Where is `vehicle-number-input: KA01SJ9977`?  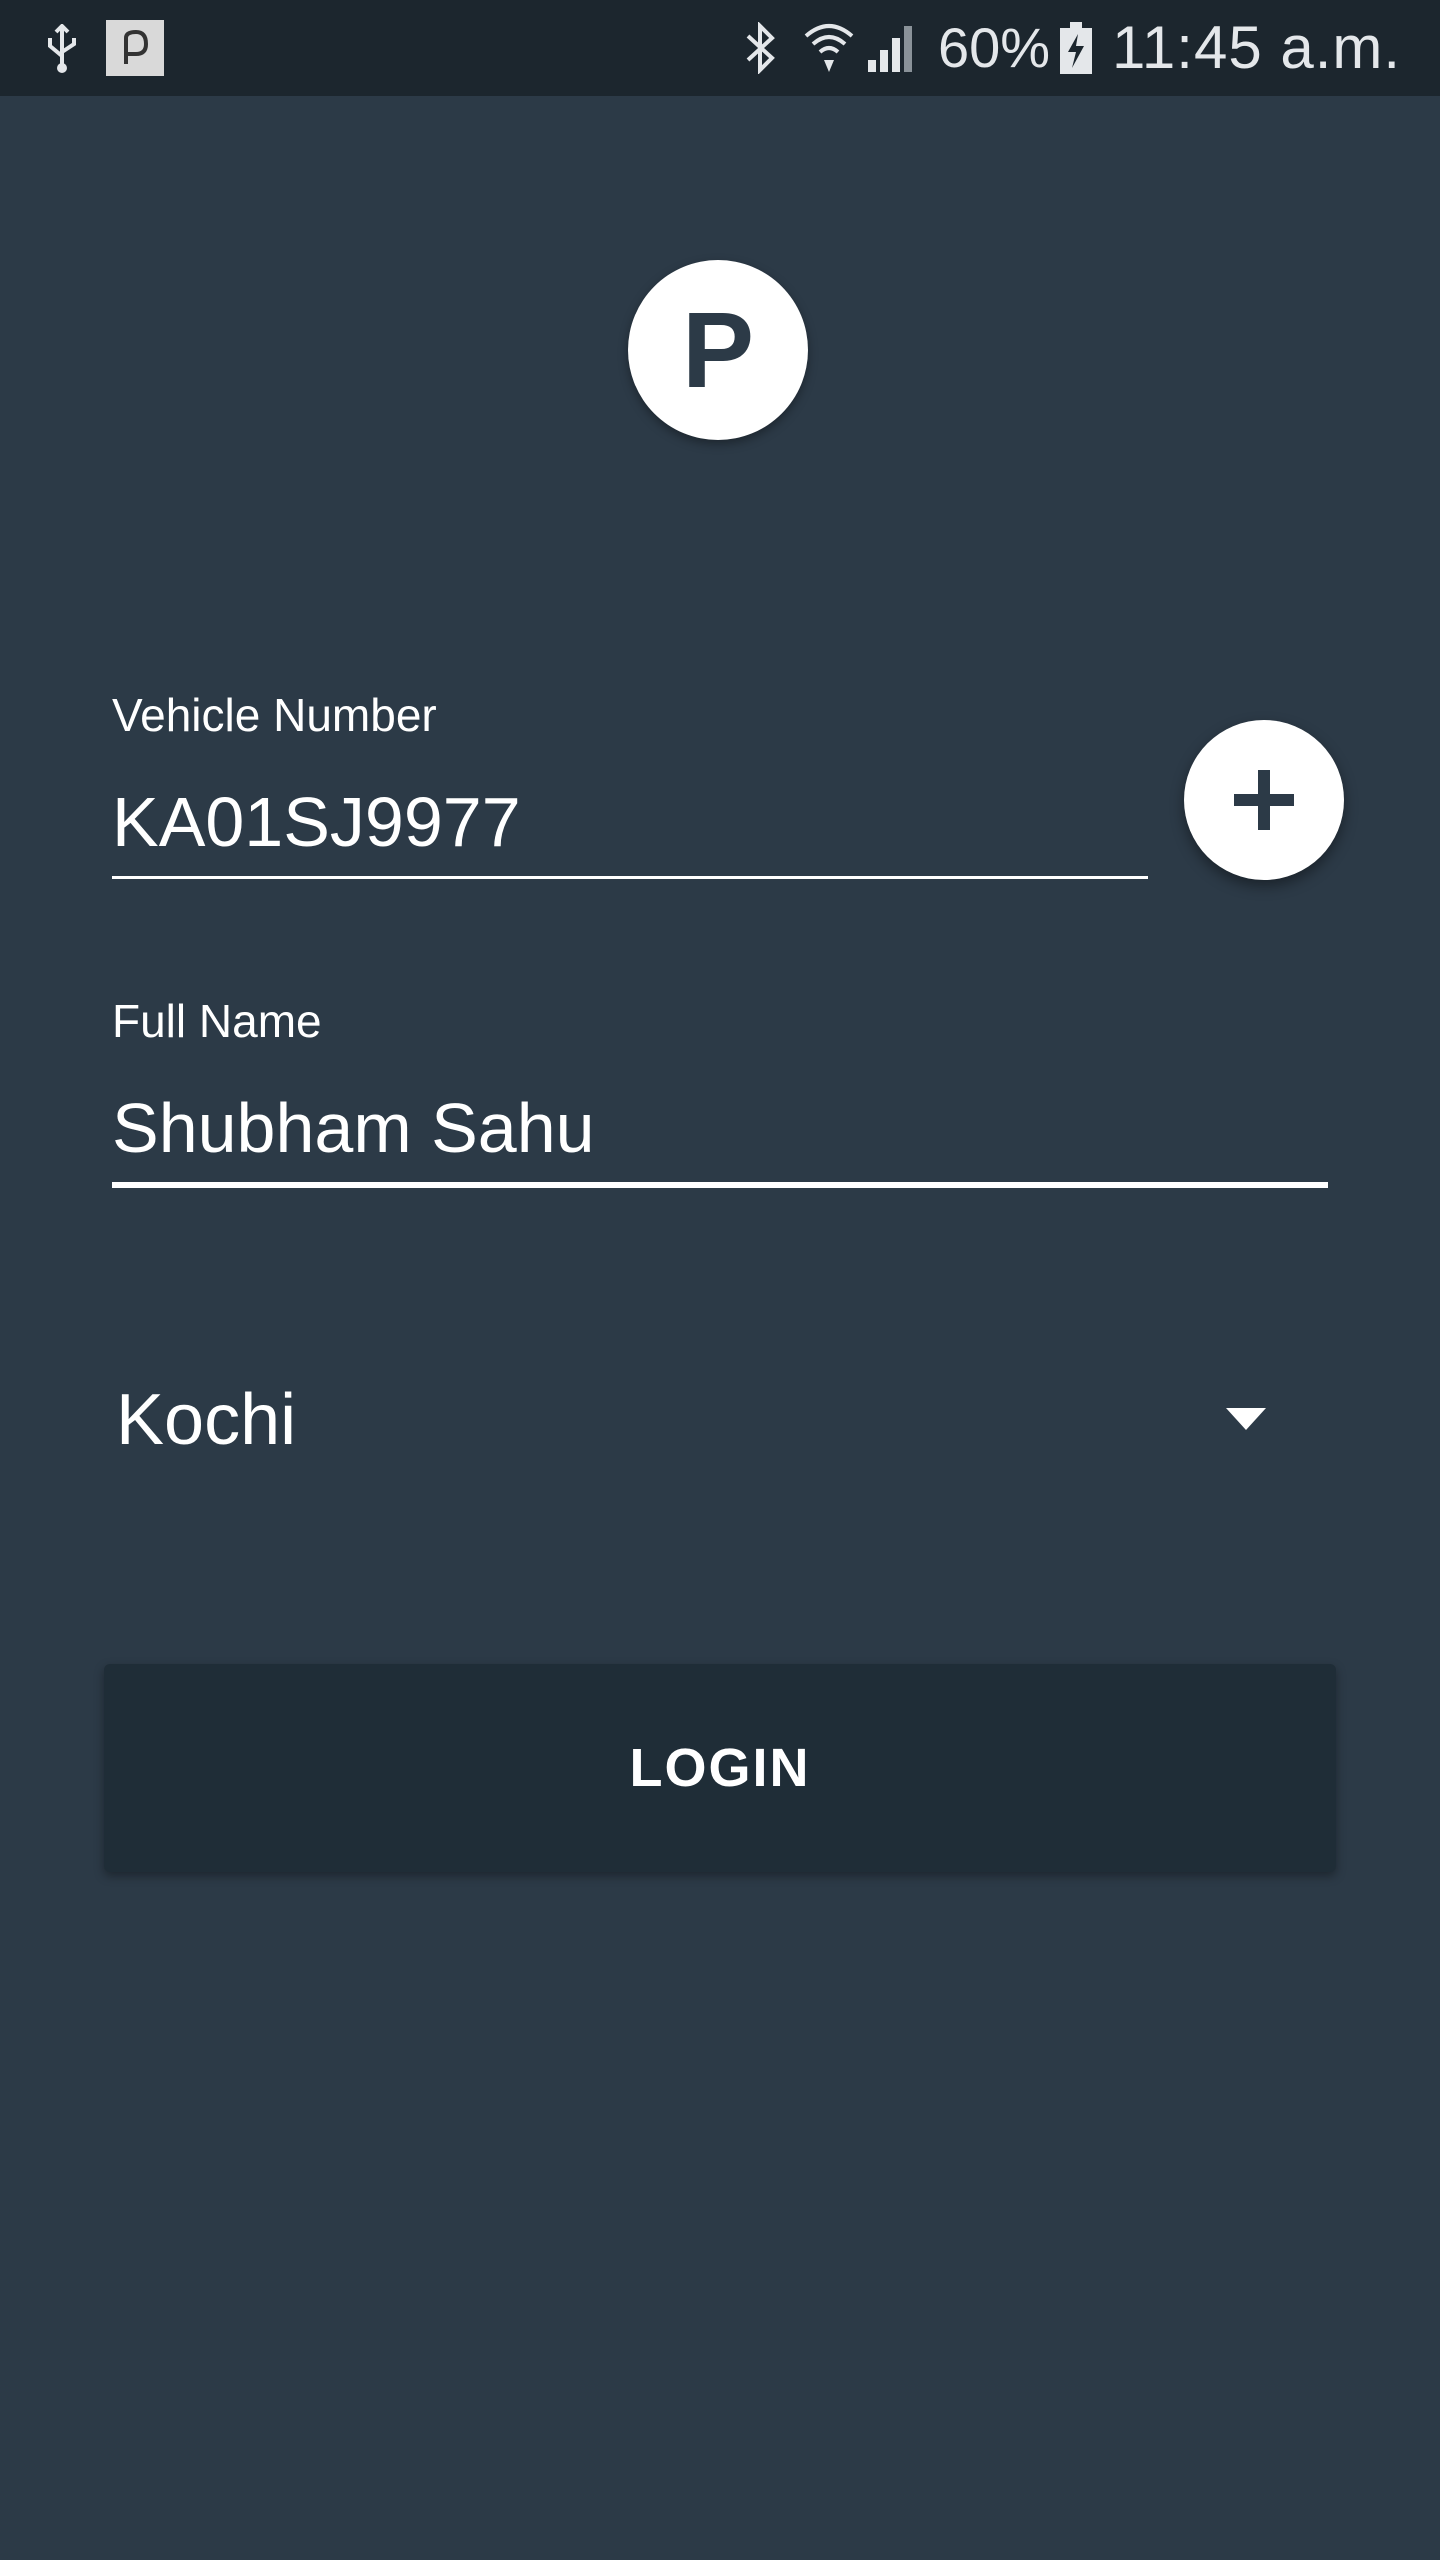 vehicle-number-input: KA01SJ9977 is located at coordinates (316, 822).